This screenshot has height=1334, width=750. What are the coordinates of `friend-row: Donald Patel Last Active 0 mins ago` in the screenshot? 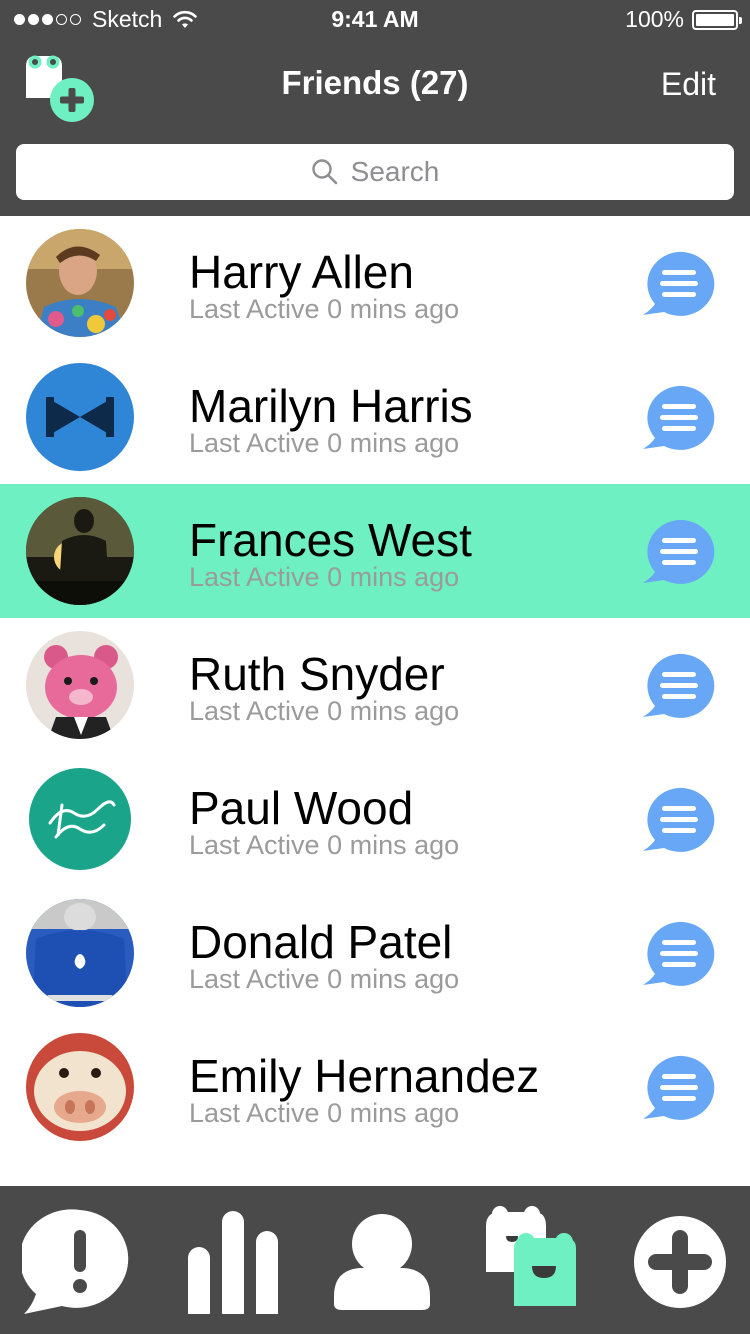 It's located at (375, 953).